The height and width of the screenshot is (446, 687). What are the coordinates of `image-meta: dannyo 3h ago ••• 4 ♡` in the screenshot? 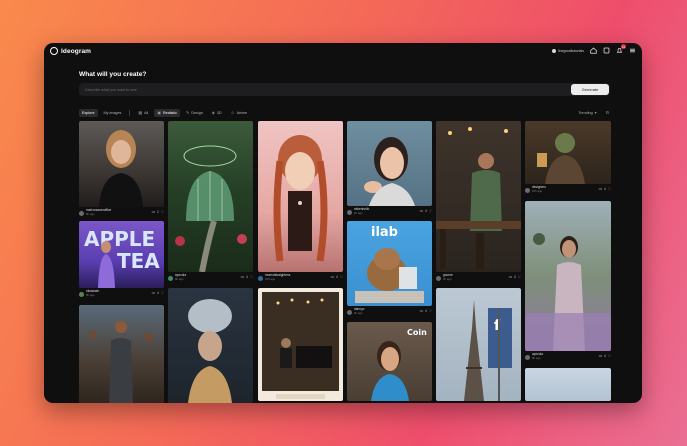 It's located at (389, 312).